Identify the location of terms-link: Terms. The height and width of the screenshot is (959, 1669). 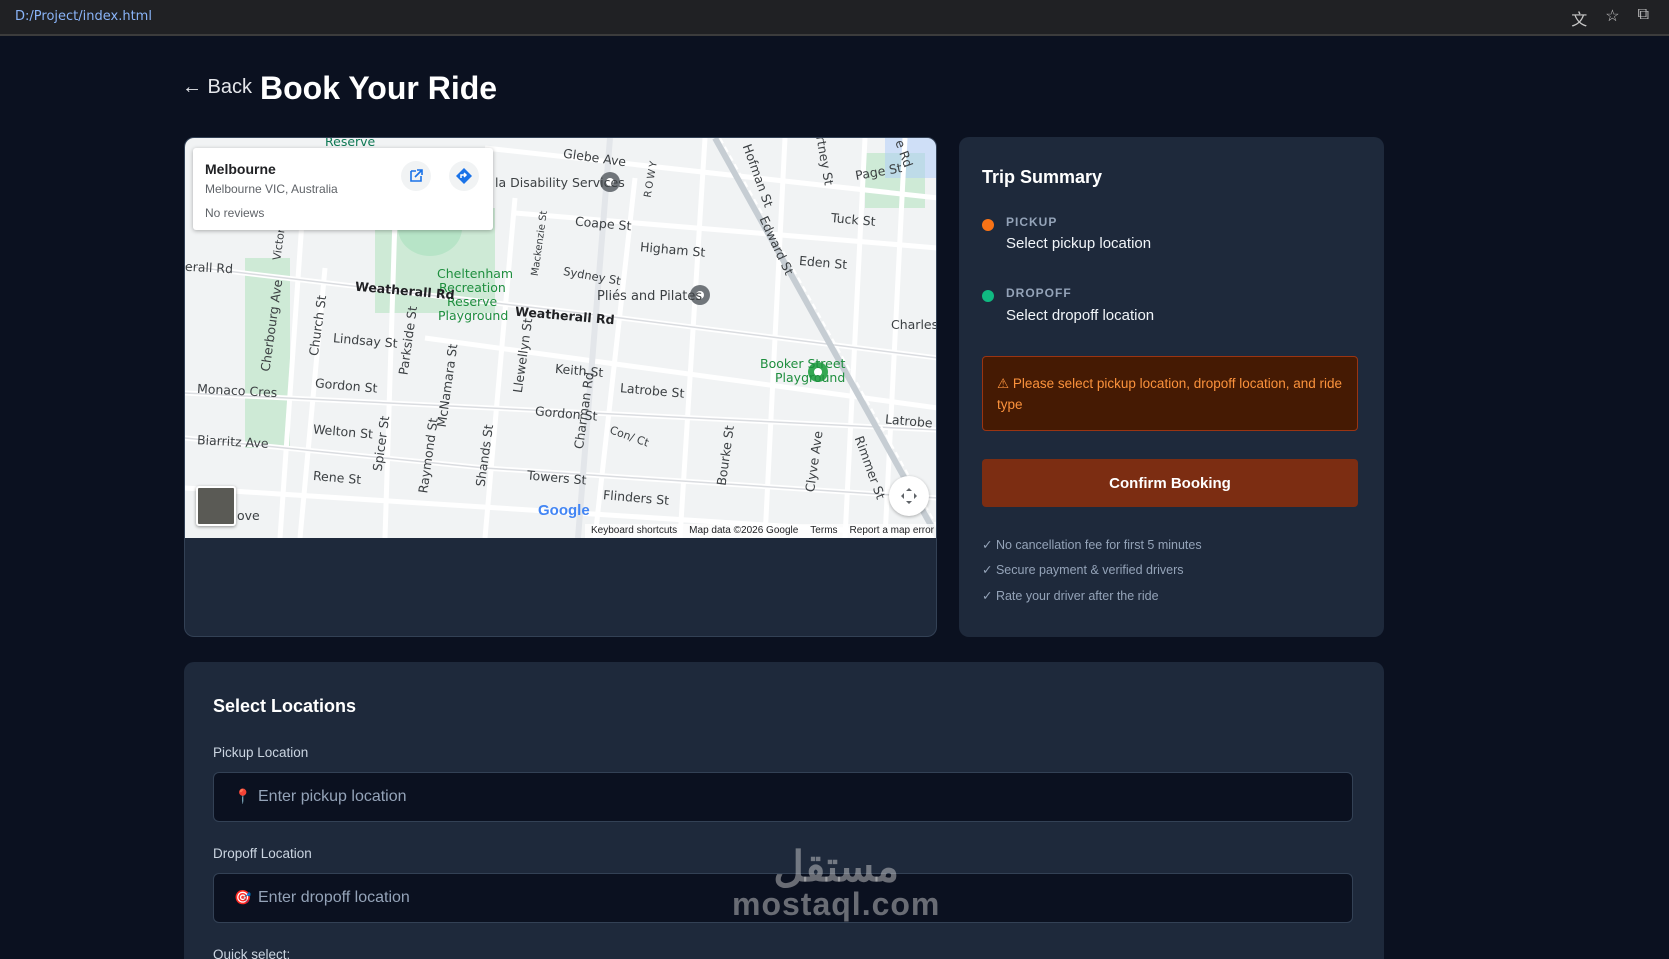
(823, 531).